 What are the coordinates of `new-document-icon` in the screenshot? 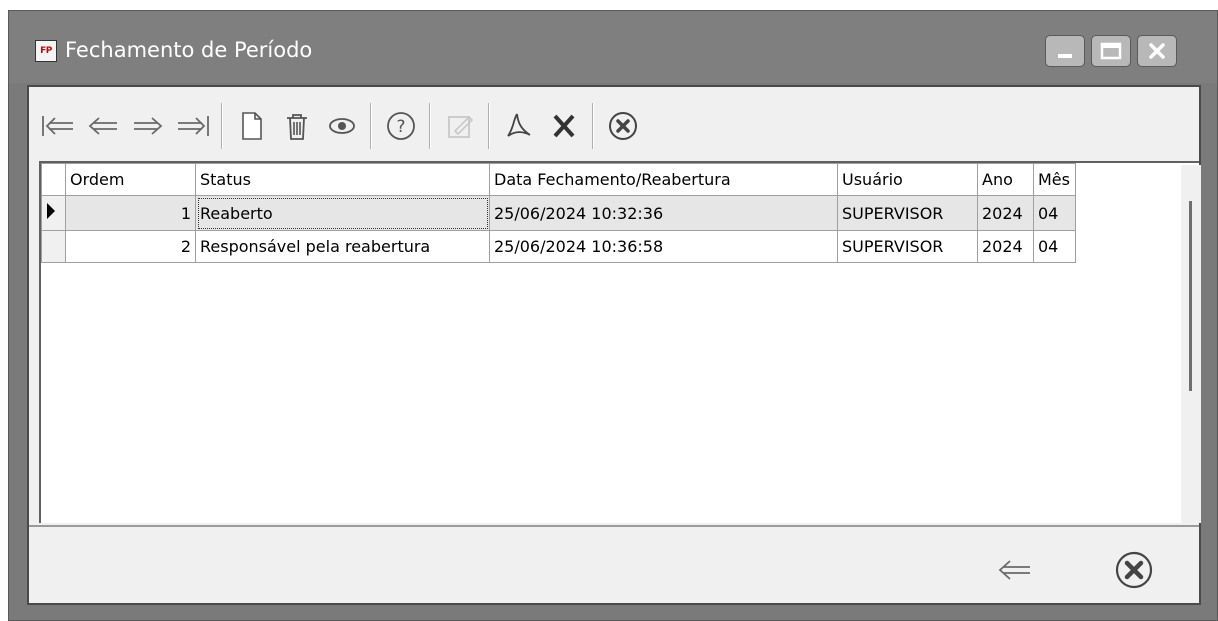 It's located at (251, 126).